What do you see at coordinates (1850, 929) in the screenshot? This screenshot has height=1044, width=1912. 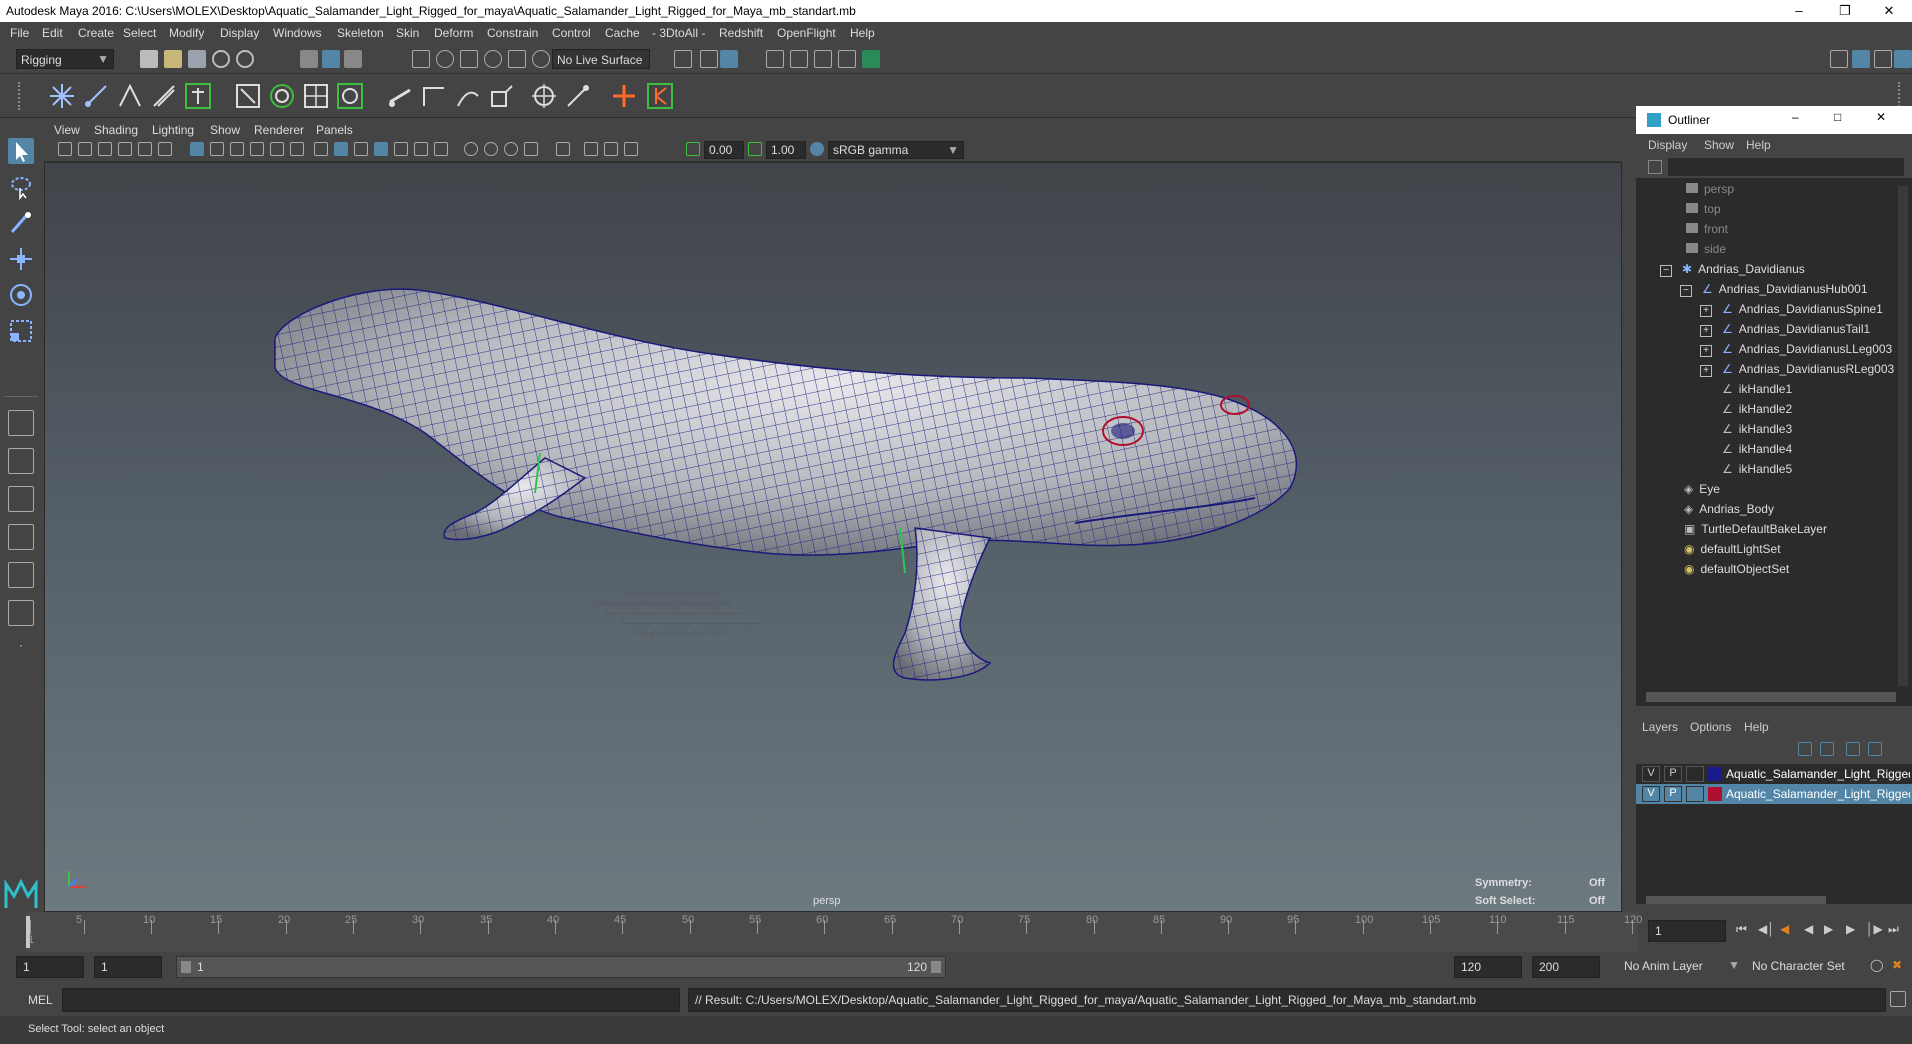 I see `step-forward-key-icon: ▶` at bounding box center [1850, 929].